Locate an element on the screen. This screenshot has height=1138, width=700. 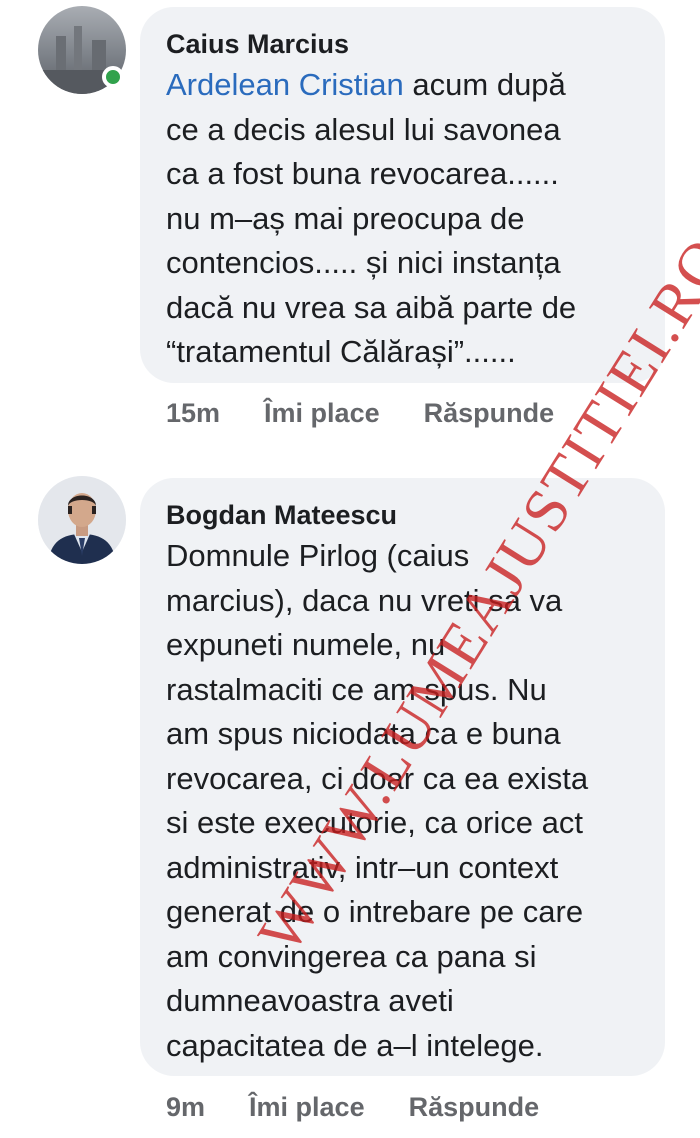
comment-timestamp: 9m is located at coordinates (185, 1107).